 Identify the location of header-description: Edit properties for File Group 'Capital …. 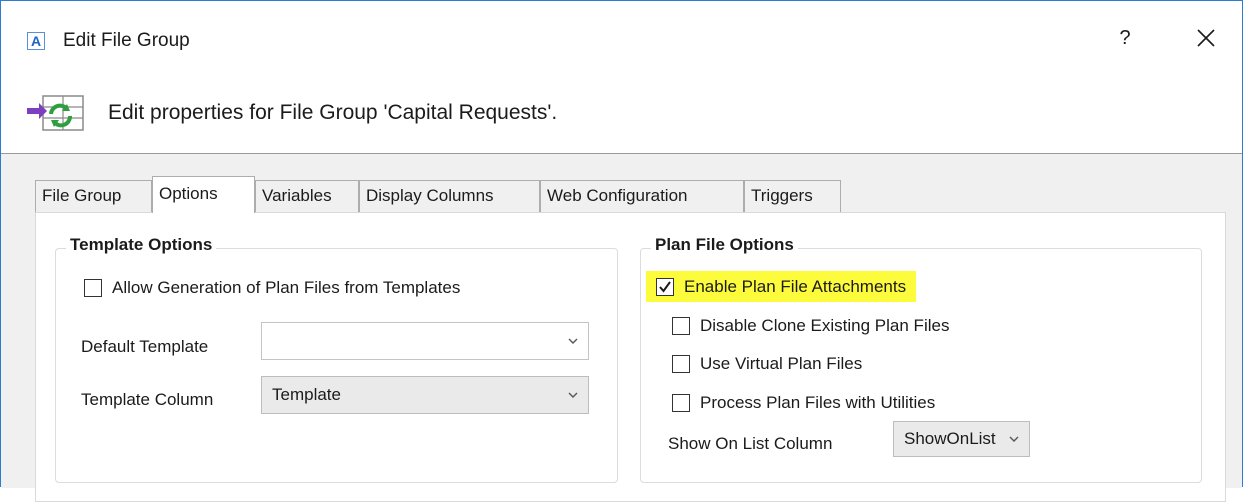
(333, 112).